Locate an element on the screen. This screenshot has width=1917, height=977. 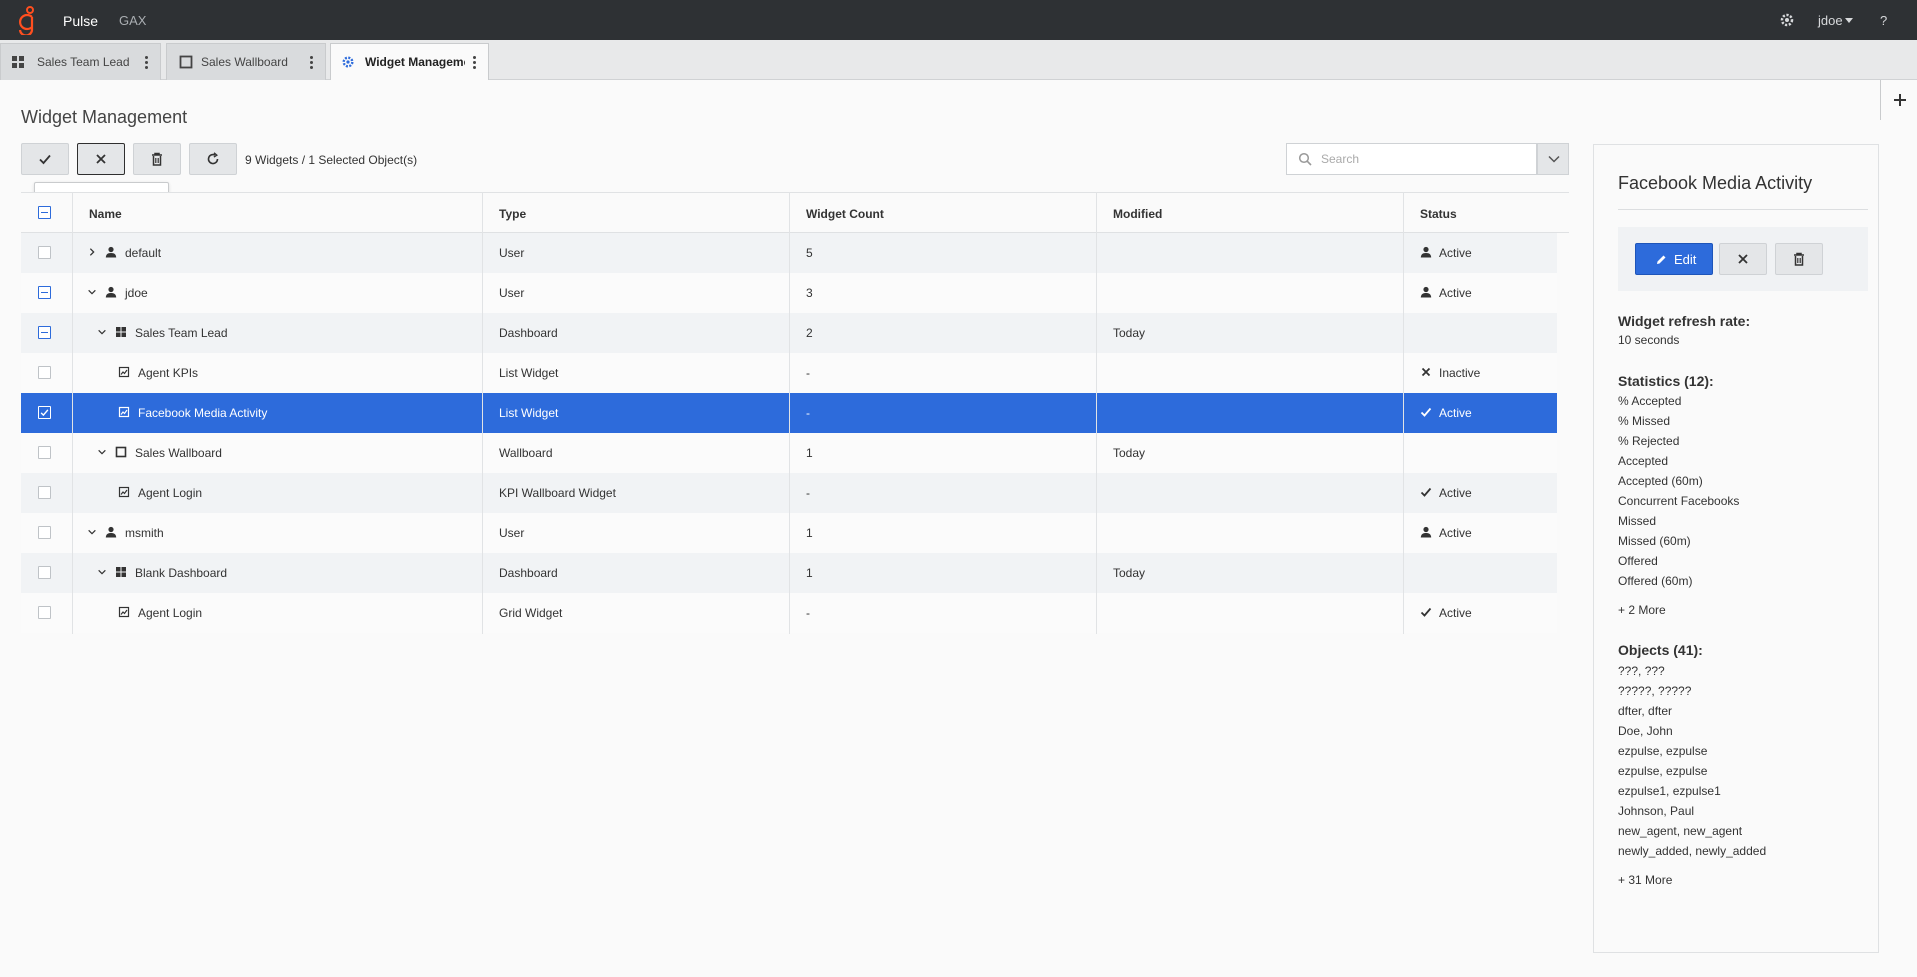
row-name: Blank Dashboard is located at coordinates (181, 573).